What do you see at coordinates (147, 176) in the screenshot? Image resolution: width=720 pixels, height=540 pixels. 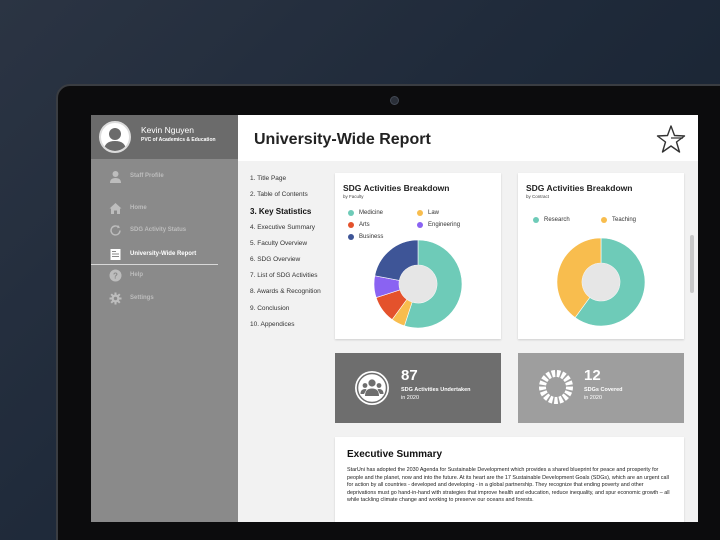 I see `sidebar-item-label: Staff Profile` at bounding box center [147, 176].